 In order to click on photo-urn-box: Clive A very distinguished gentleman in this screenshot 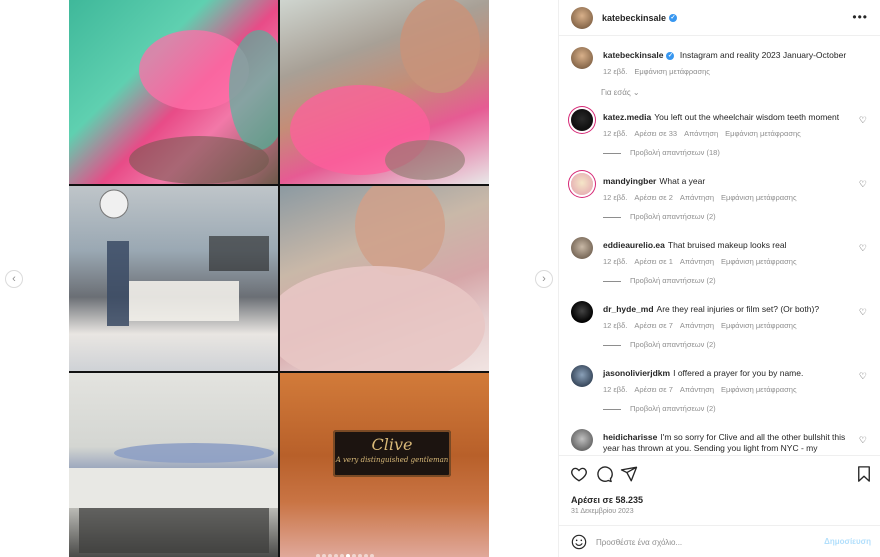, I will do `click(384, 465)`.